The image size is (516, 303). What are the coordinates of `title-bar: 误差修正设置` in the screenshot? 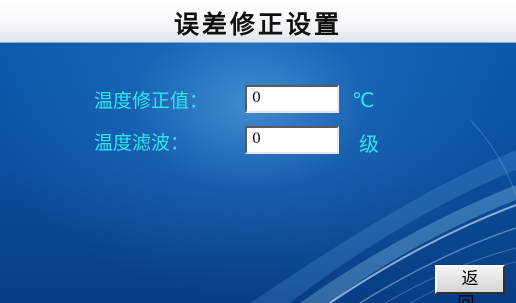 It's located at (258, 21).